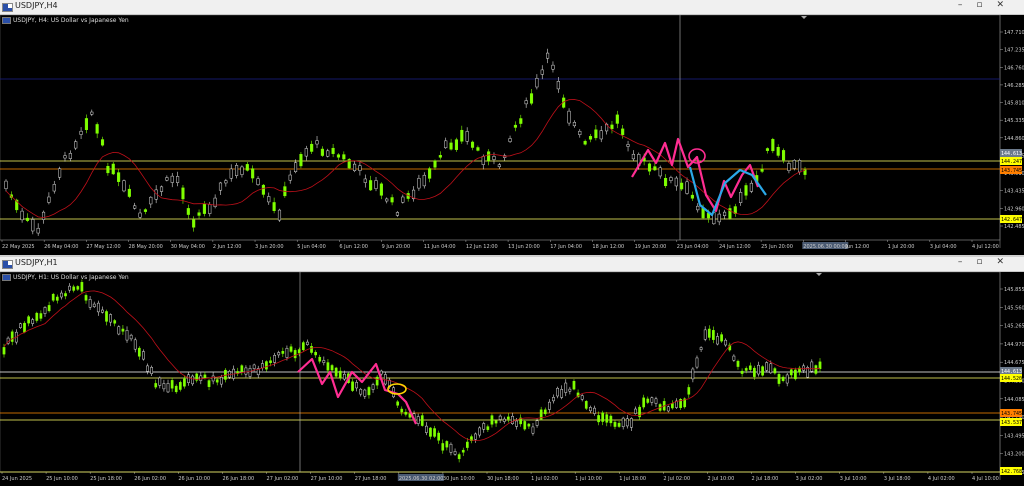  Describe the element at coordinates (777, 247) in the screenshot. I see `time-label: 25 Jun 20:00` at that location.